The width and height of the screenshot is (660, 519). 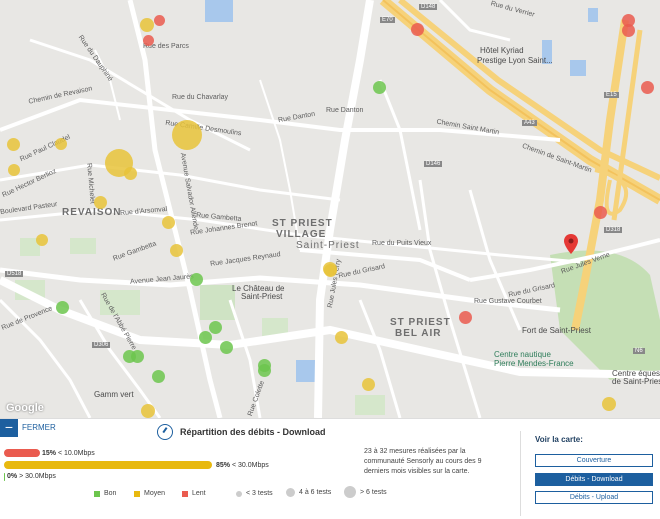 What do you see at coordinates (14, 274) in the screenshot?
I see `label-d518: D518` at bounding box center [14, 274].